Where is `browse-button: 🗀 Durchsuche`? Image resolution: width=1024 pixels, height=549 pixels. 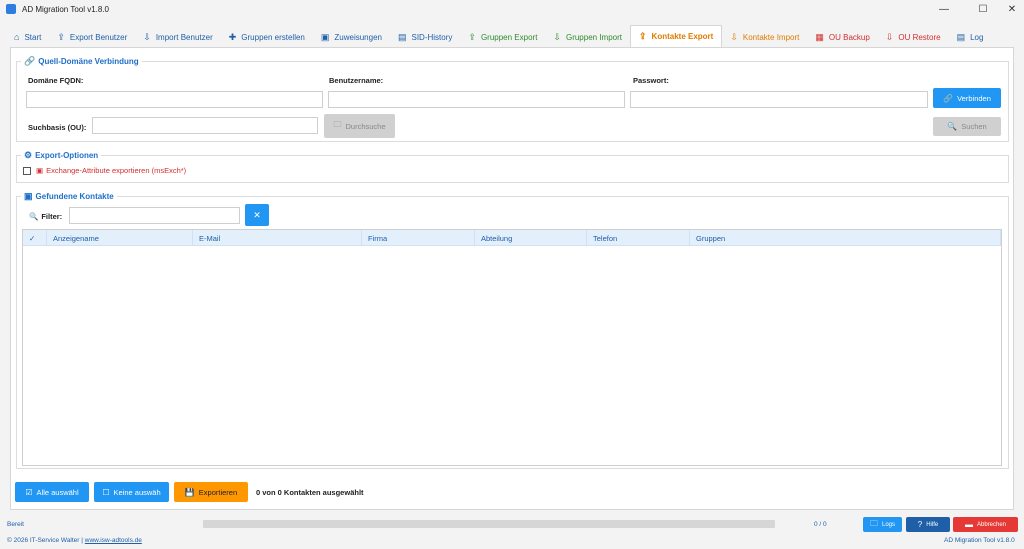
browse-button: 🗀 Durchsuche is located at coordinates (359, 126).